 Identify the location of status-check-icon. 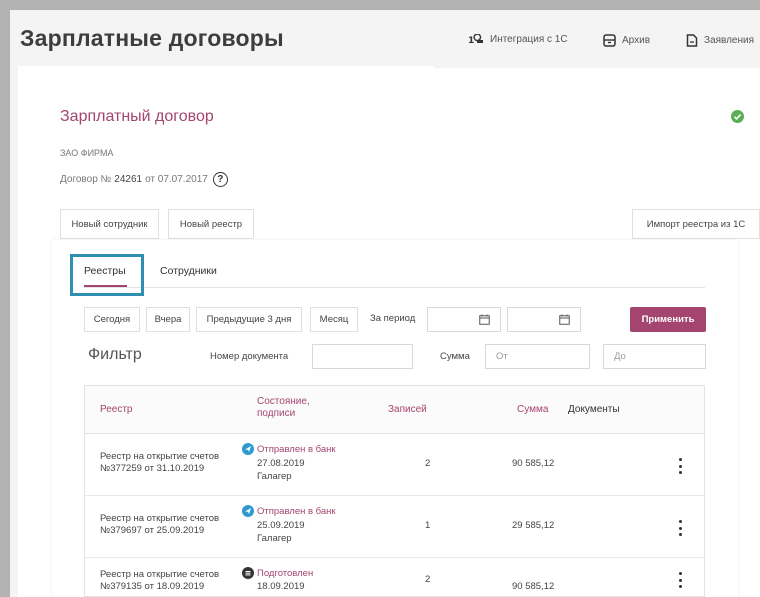
(737, 116).